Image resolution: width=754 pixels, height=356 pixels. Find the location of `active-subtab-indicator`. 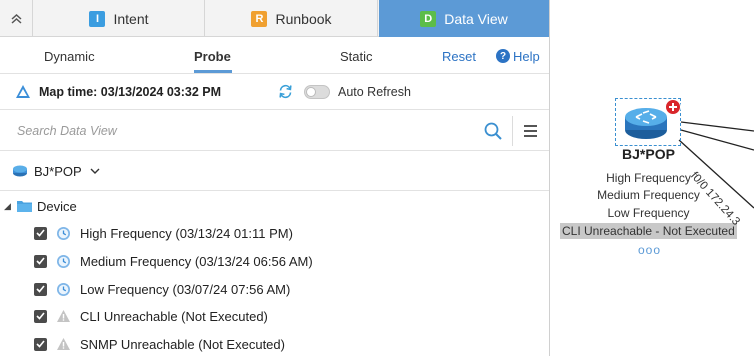

active-subtab-indicator is located at coordinates (213, 71).